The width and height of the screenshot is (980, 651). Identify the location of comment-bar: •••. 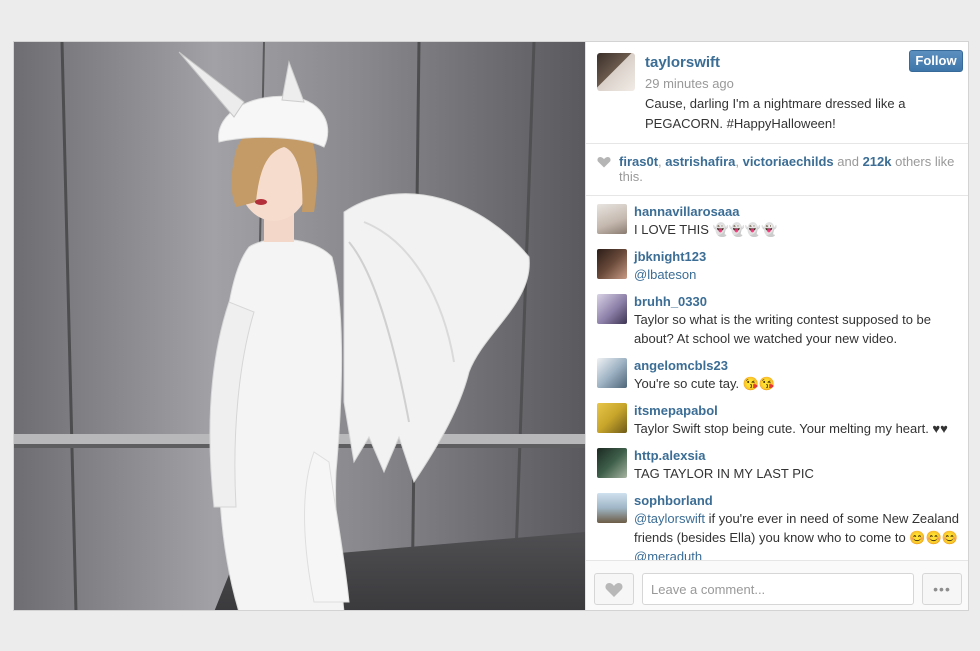
(777, 585).